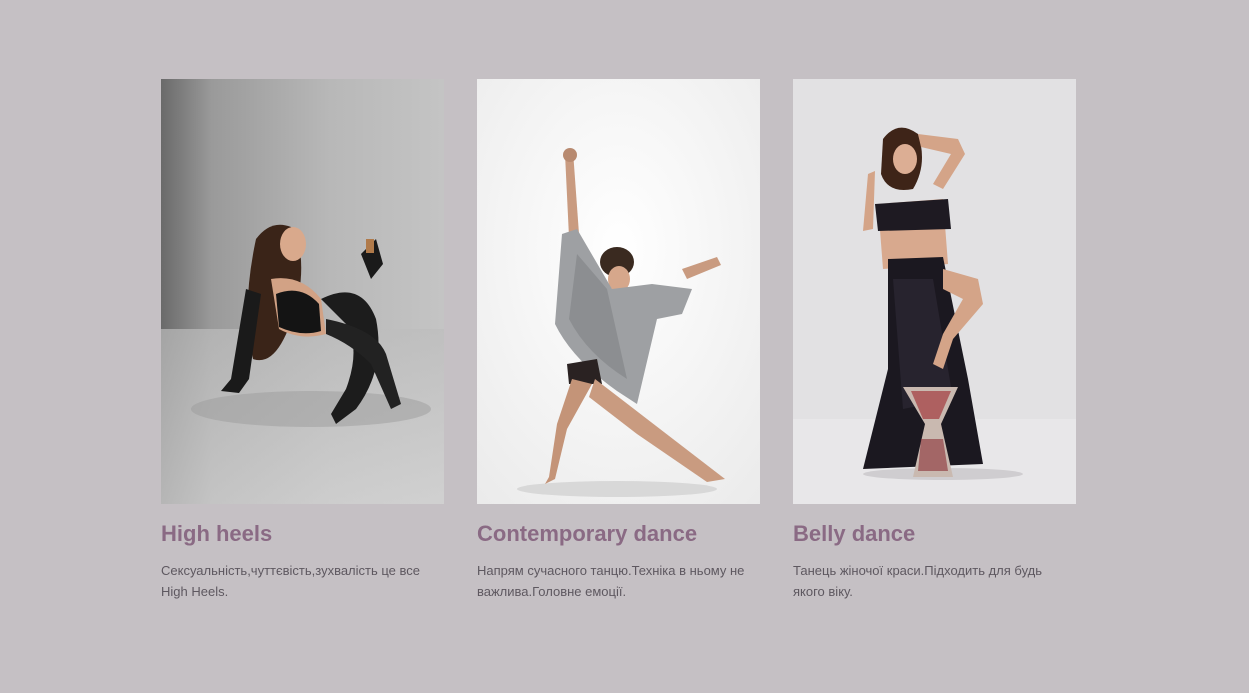 The height and width of the screenshot is (693, 1249). I want to click on belly-dance-photo, so click(934, 291).